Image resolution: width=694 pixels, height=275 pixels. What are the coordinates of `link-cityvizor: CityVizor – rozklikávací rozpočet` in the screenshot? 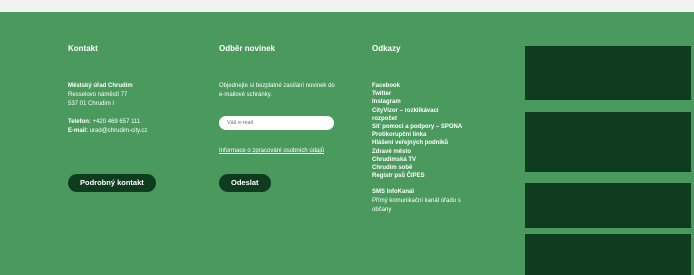 It's located at (417, 115).